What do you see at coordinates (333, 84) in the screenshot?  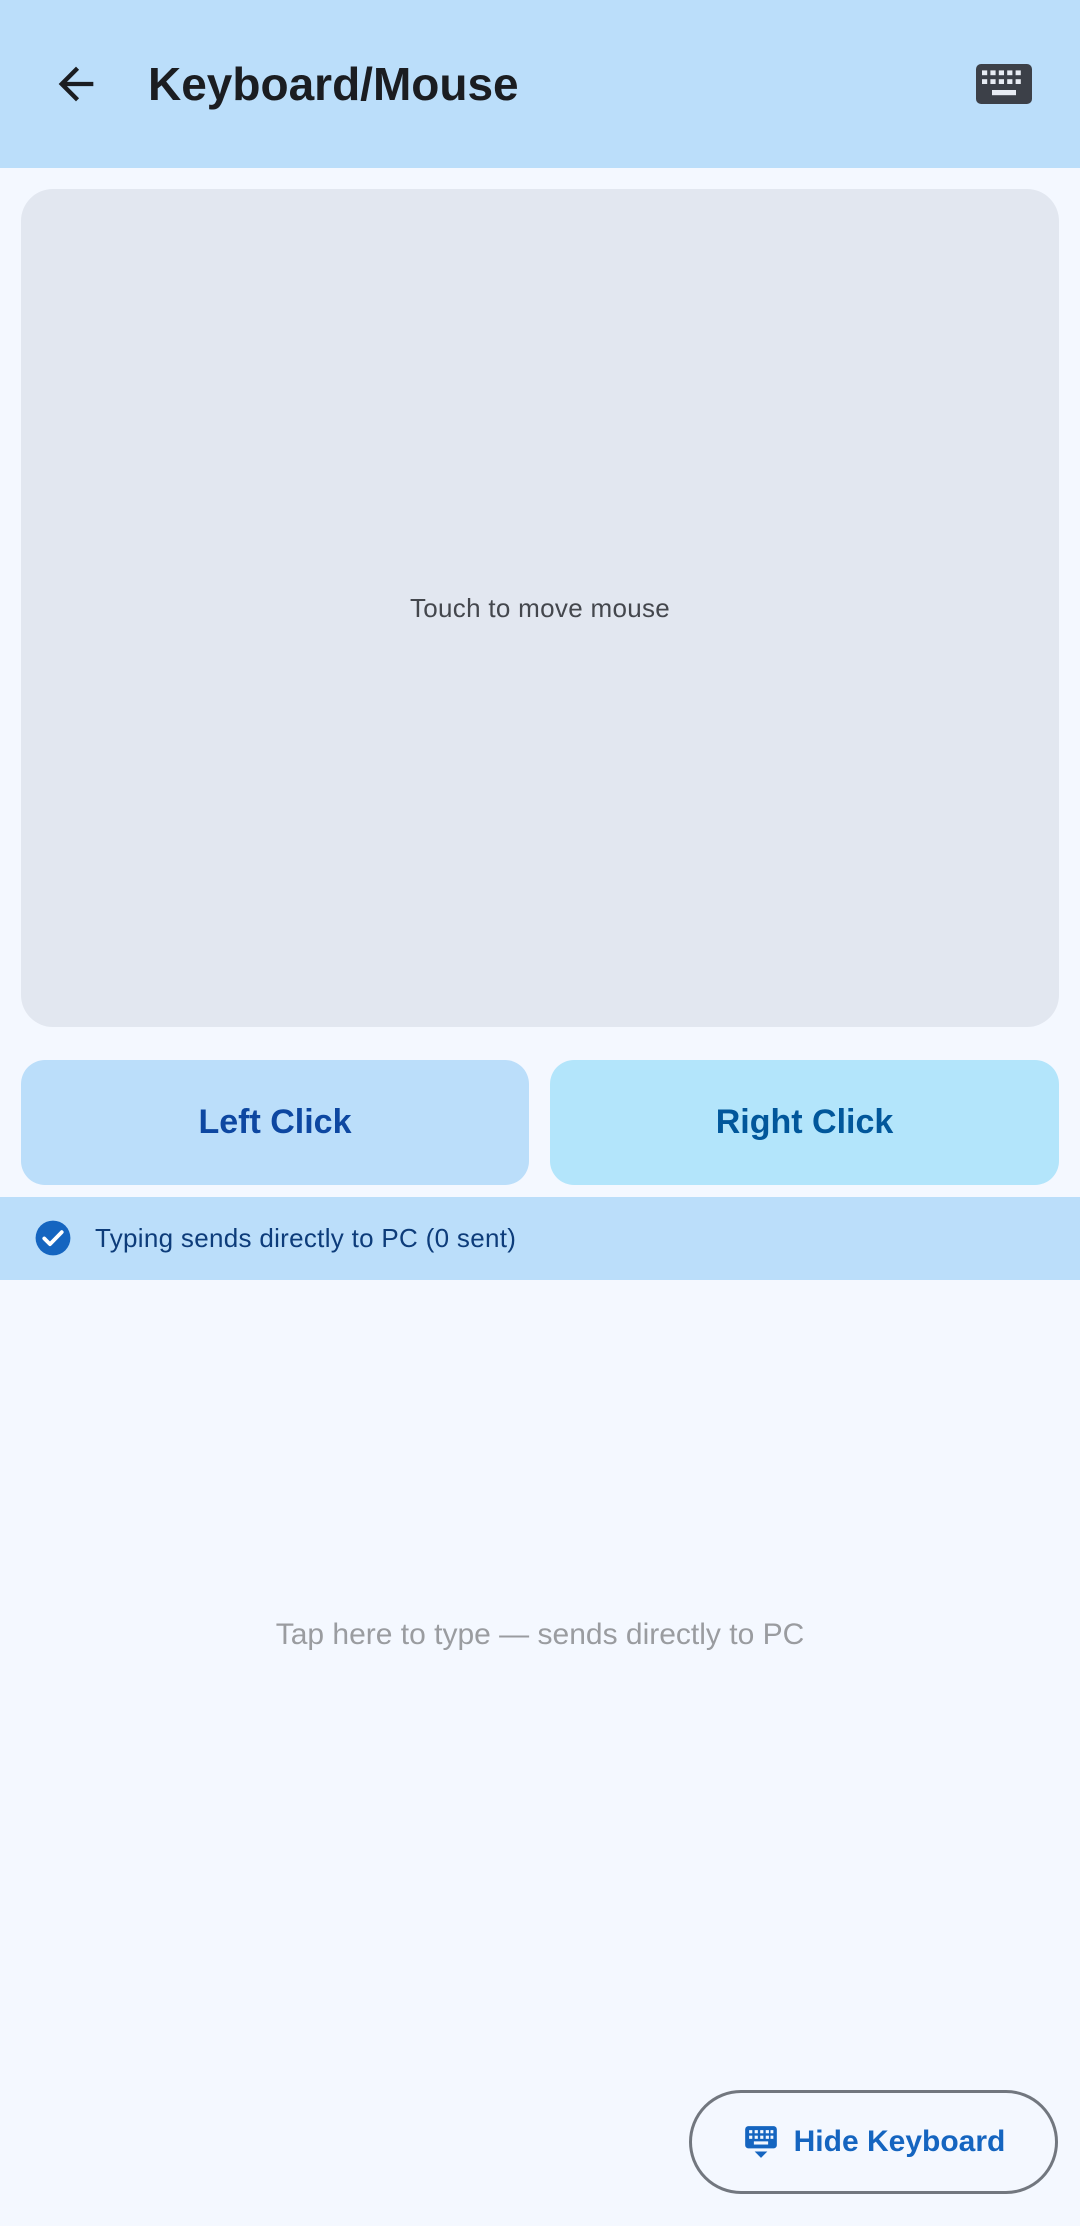 I see `page-title: Keyboard/Mouse` at bounding box center [333, 84].